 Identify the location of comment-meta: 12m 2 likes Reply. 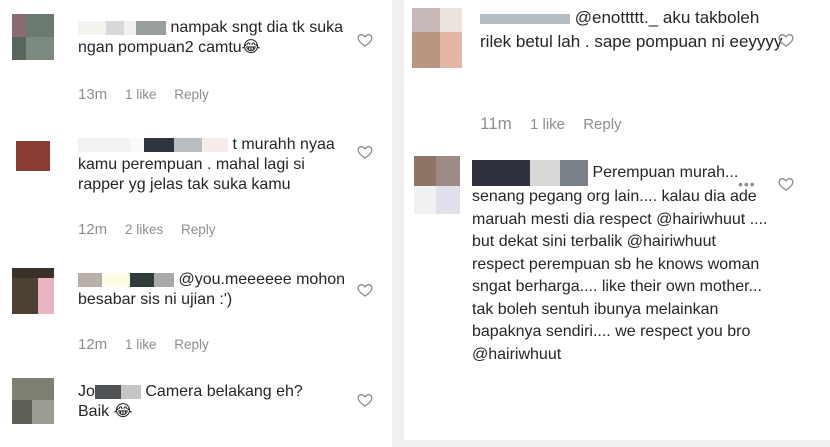
(154, 229).